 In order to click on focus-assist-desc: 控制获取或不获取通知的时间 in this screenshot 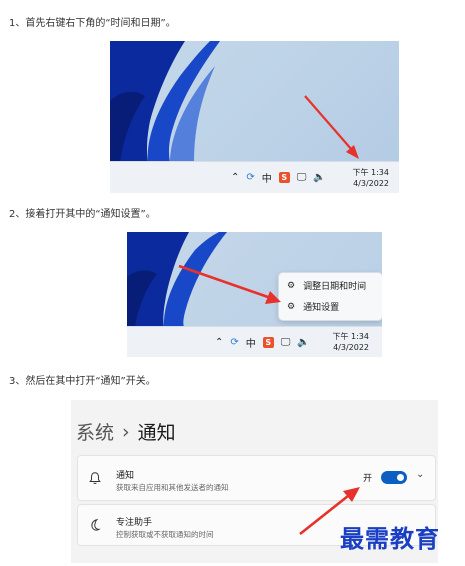, I will do `click(165, 534)`.